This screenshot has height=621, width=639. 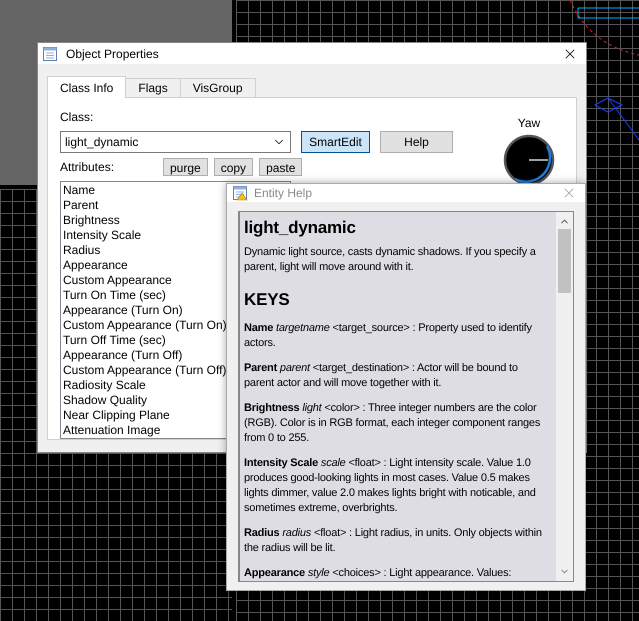 I want to click on help-description: Dynamic light source, casts dynamic shadows. If you specify a parent, light will move around with it., so click(x=390, y=260).